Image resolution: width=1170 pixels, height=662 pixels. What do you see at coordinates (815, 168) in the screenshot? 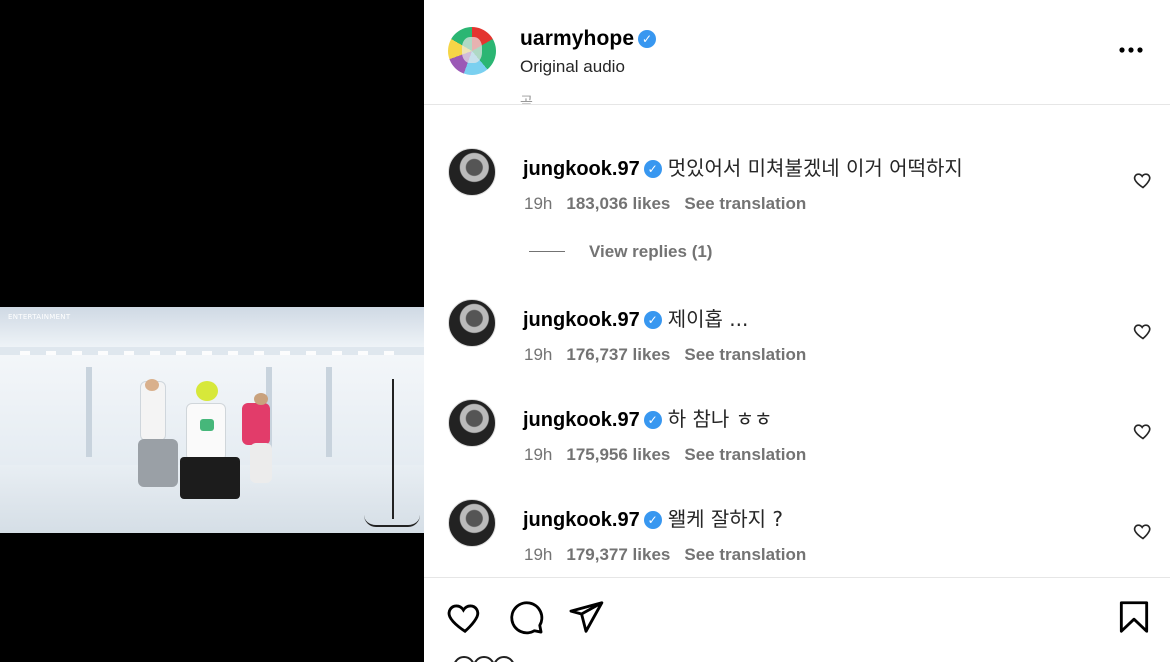
I see `comment-text: 멋있어서 미쳐불겠네 이거 어떡하지` at bounding box center [815, 168].